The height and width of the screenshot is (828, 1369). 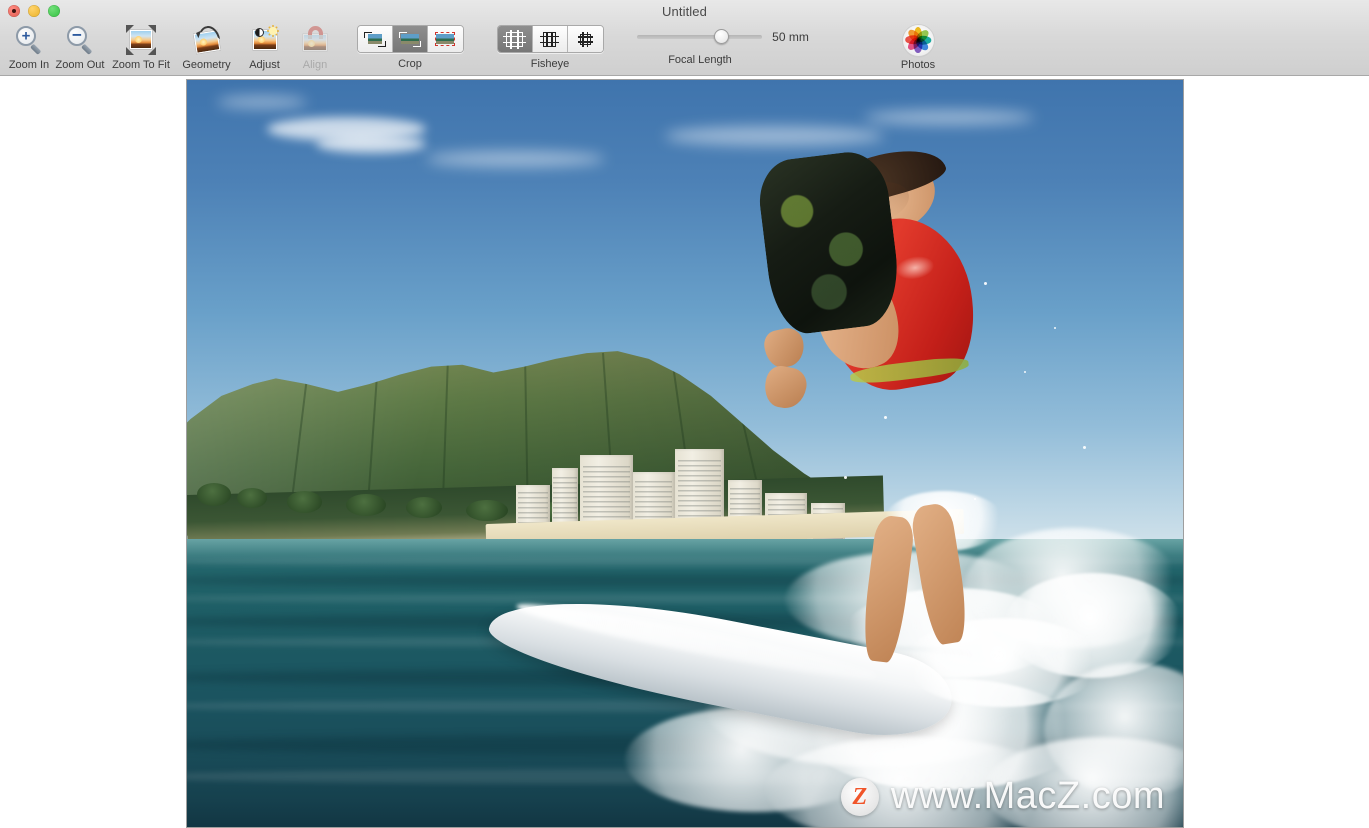 What do you see at coordinates (700, 60) in the screenshot?
I see `focal-length-label: Focal Length` at bounding box center [700, 60].